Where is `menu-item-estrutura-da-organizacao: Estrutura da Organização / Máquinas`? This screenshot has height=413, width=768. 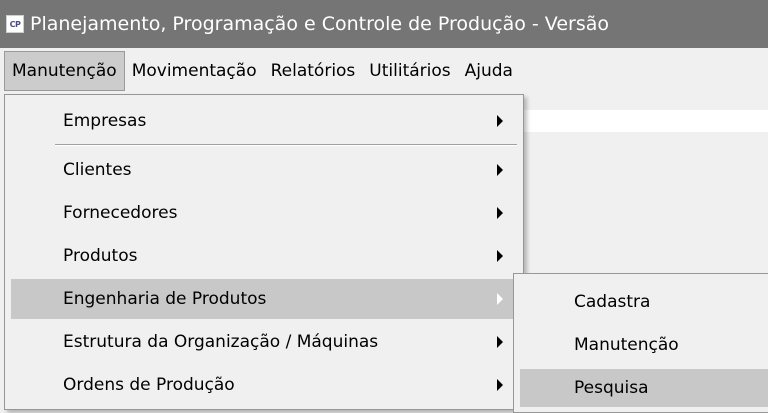
menu-item-estrutura-da-organizacao: Estrutura da Organização / Máquinas is located at coordinates (264, 342).